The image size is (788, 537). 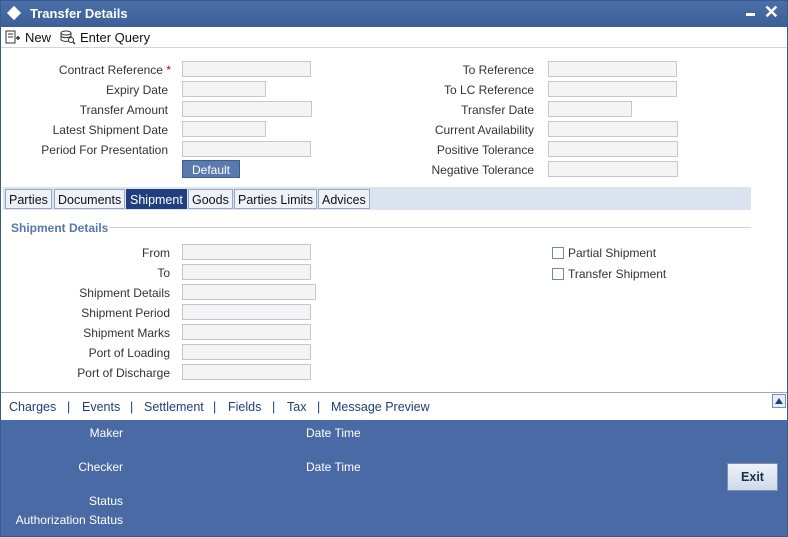 What do you see at coordinates (210, 199) in the screenshot?
I see `tab-goods: Goods` at bounding box center [210, 199].